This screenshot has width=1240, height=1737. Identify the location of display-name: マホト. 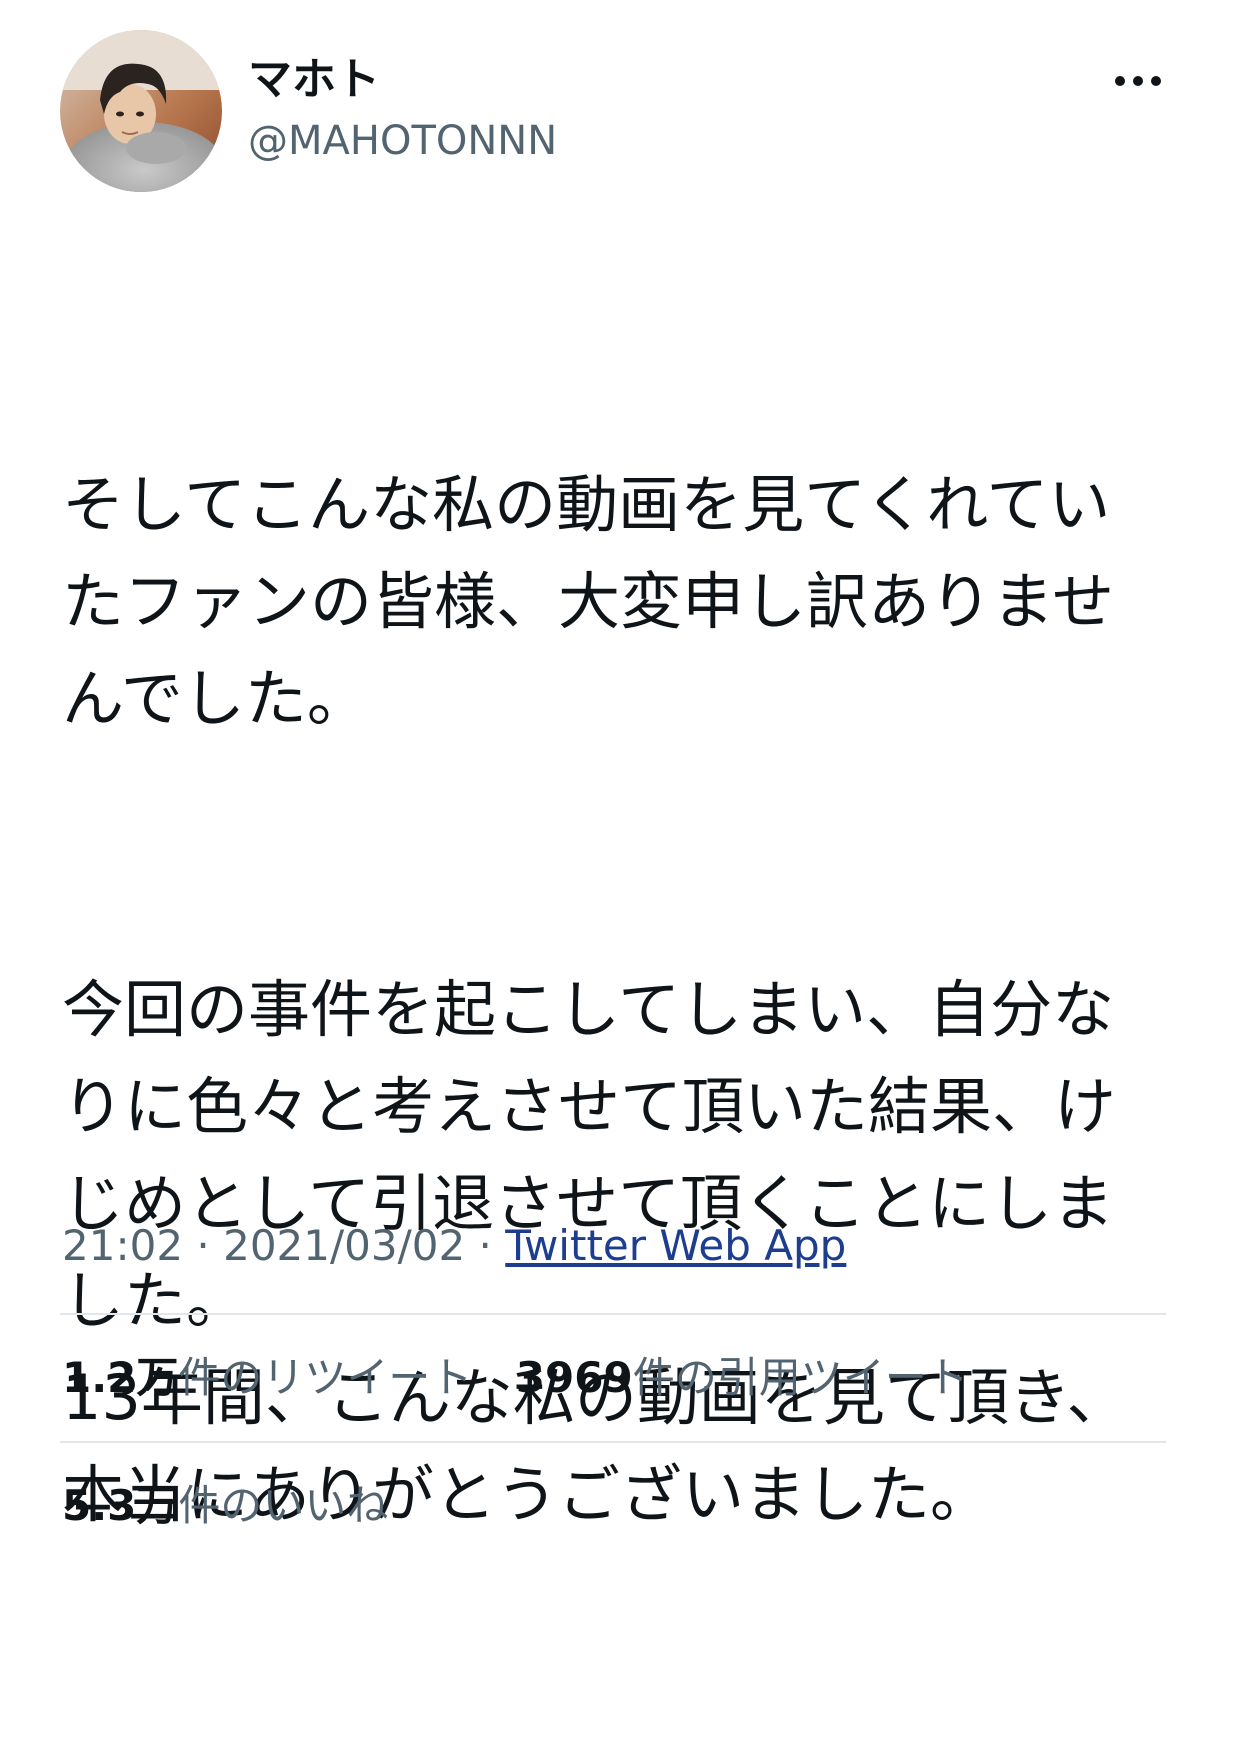
(314, 80).